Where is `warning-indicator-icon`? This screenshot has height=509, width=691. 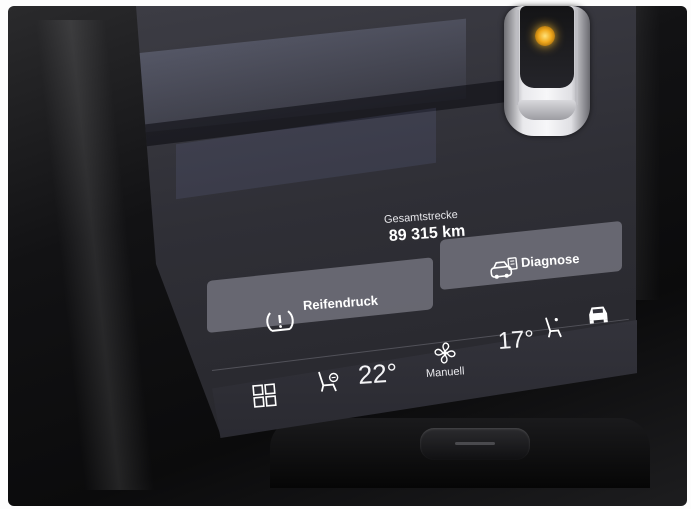 warning-indicator-icon is located at coordinates (545, 36).